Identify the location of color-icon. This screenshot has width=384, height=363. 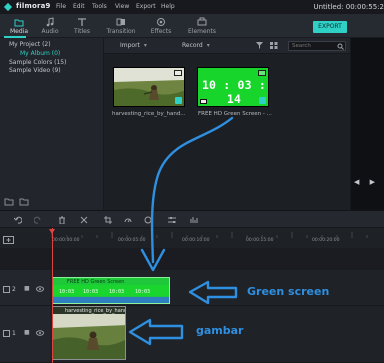
(148, 220).